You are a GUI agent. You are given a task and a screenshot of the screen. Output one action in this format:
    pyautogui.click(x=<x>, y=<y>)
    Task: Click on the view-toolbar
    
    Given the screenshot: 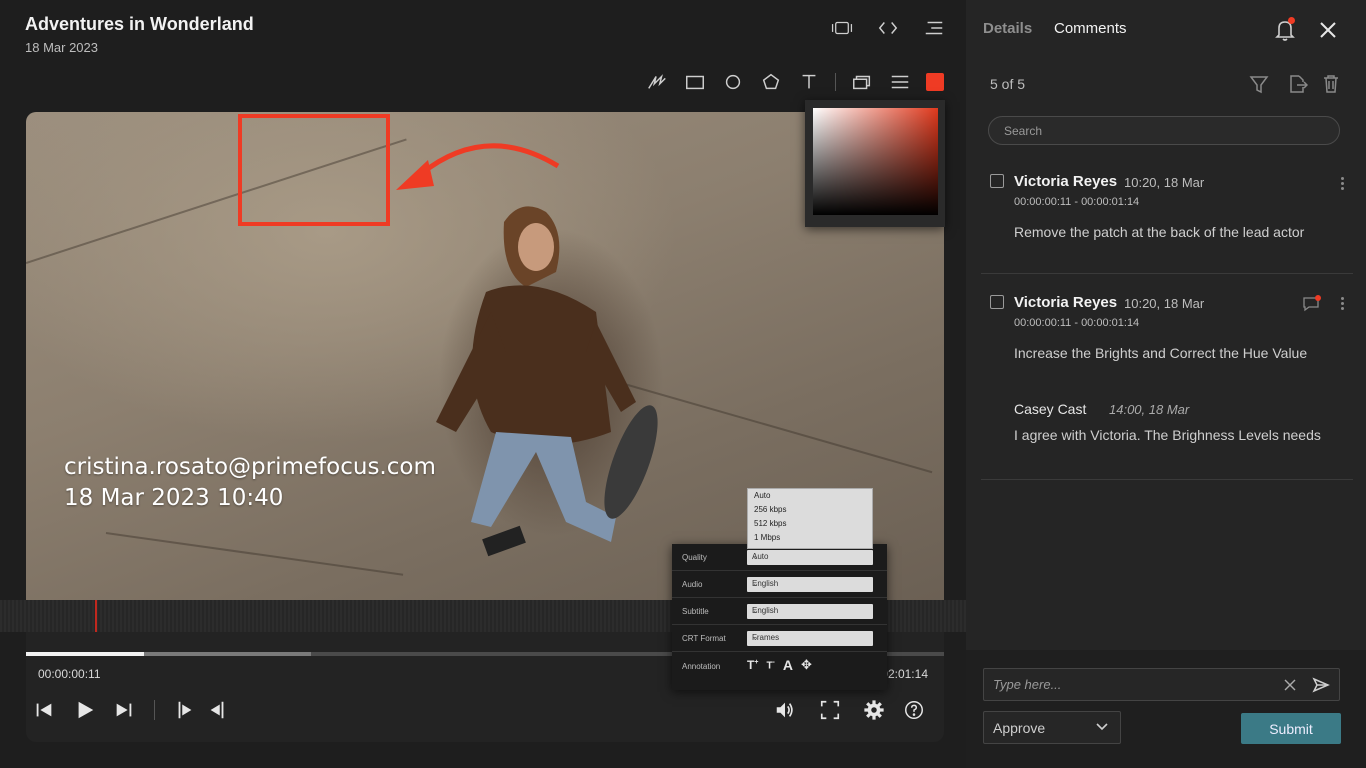 What is the action you would take?
    pyautogui.click(x=888, y=28)
    